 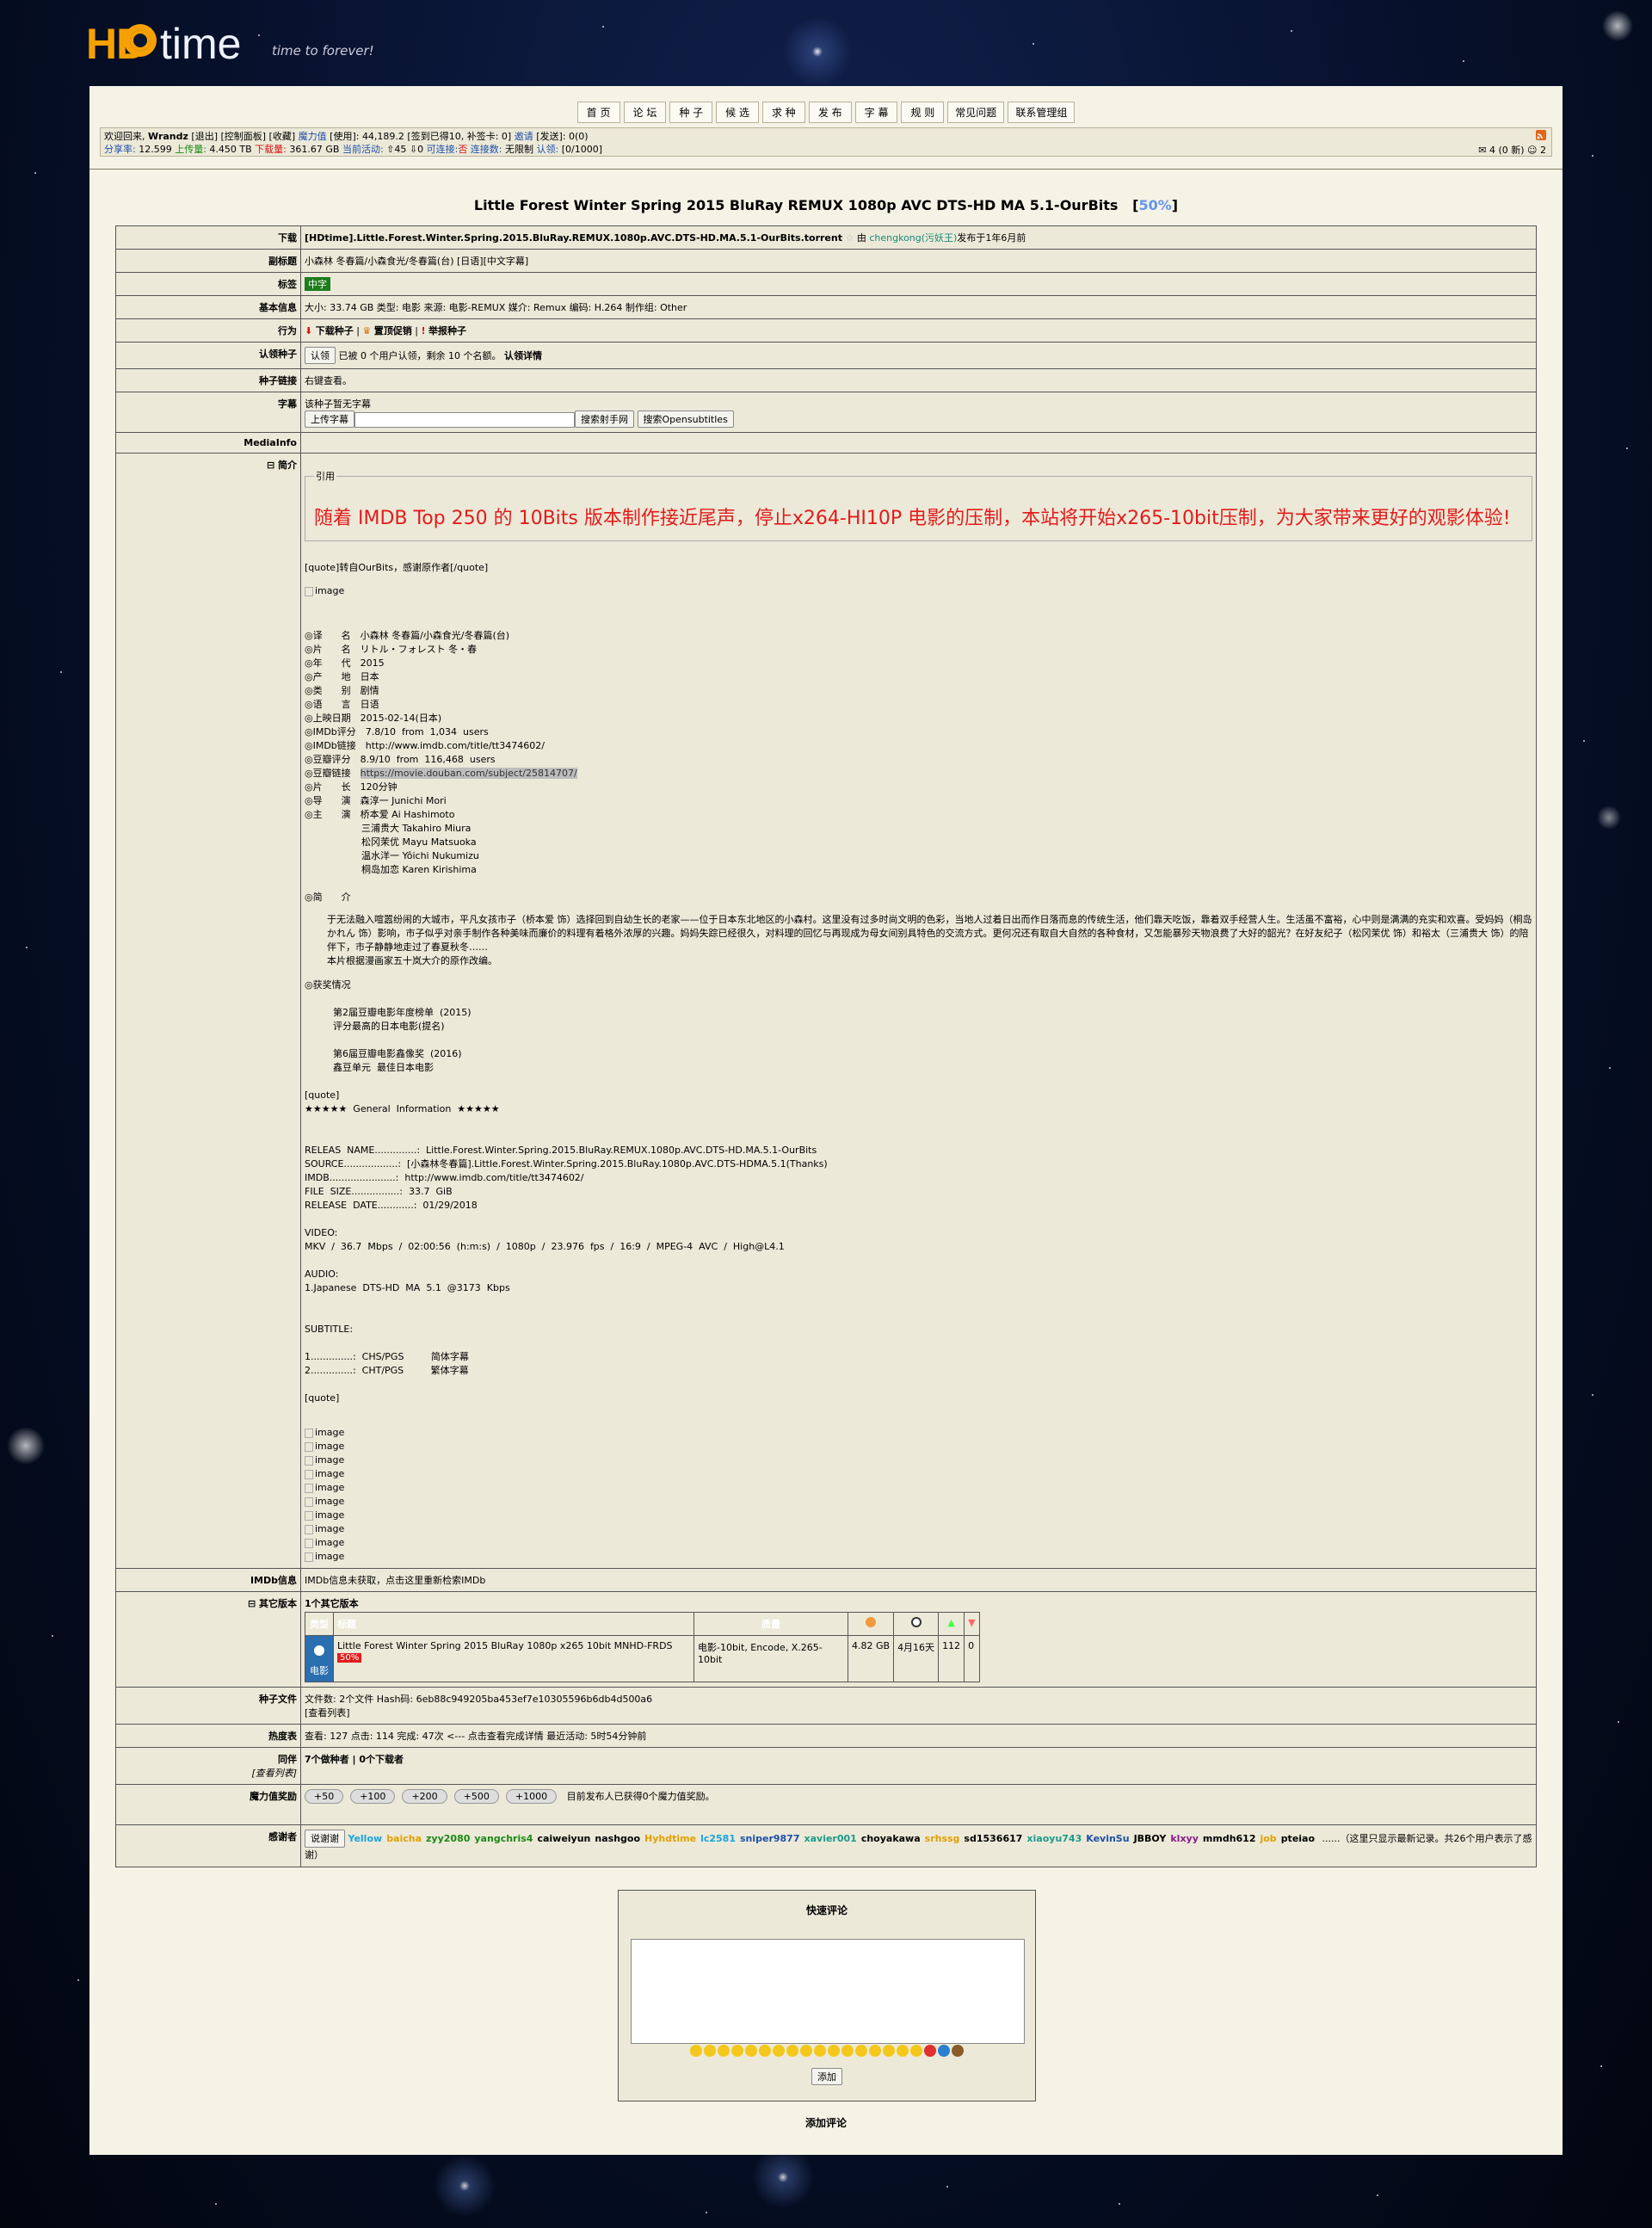 I want to click on thanks-user: zyy2080, so click(x=448, y=1839).